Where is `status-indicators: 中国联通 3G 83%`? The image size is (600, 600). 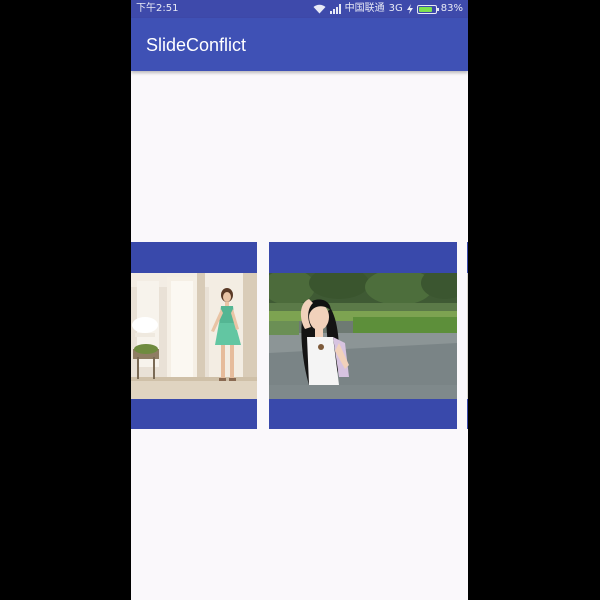
status-indicators: 中国联通 3G 83% is located at coordinates (388, 9).